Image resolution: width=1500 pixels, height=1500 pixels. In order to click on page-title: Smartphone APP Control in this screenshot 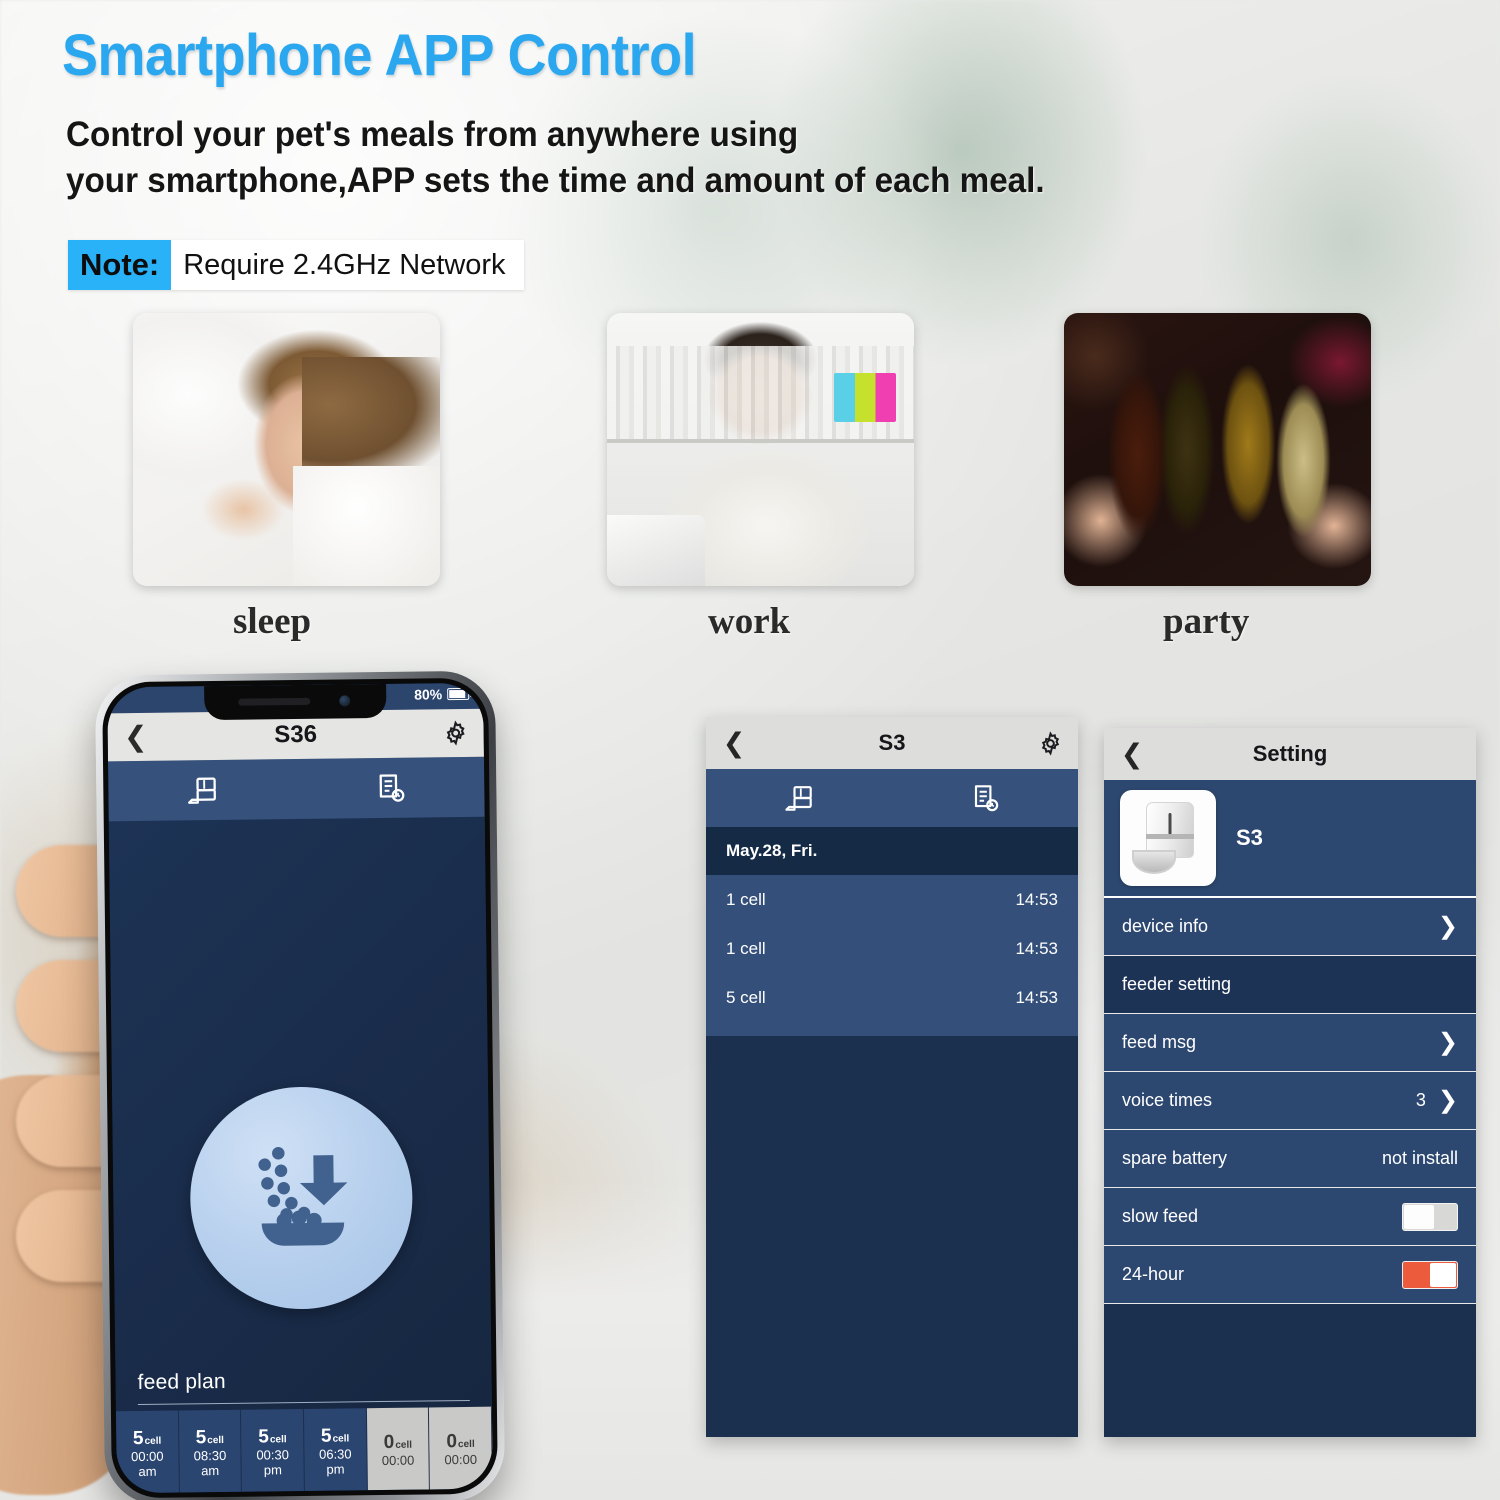, I will do `click(379, 55)`.